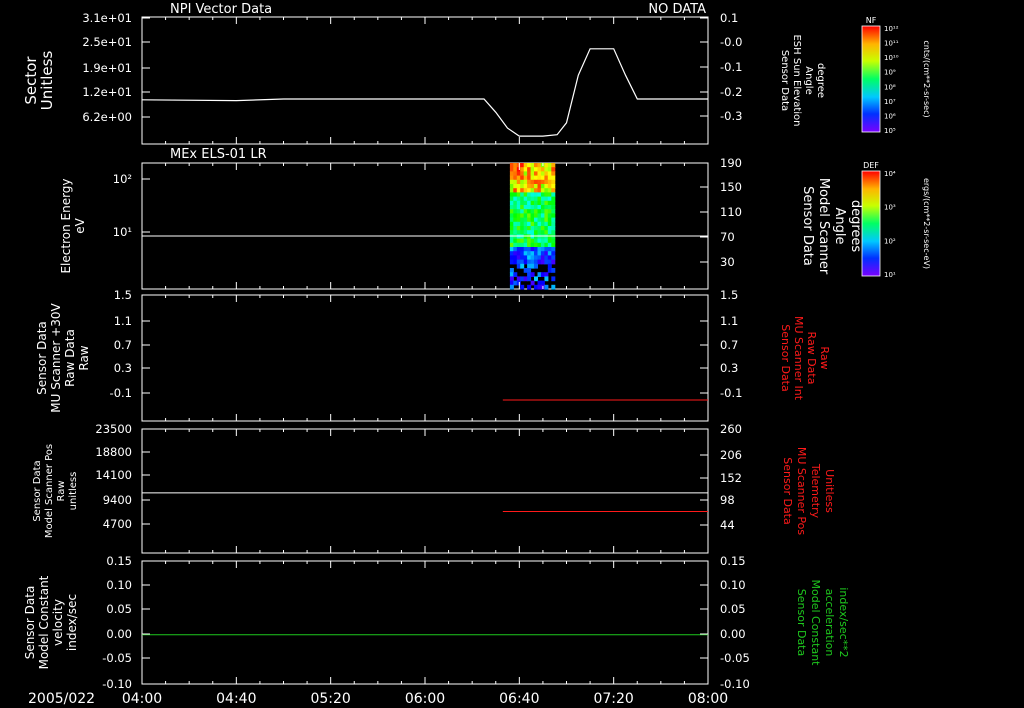 This screenshot has width=1024, height=708. I want to click on colorbar-2-tick: 10², so click(890, 241).